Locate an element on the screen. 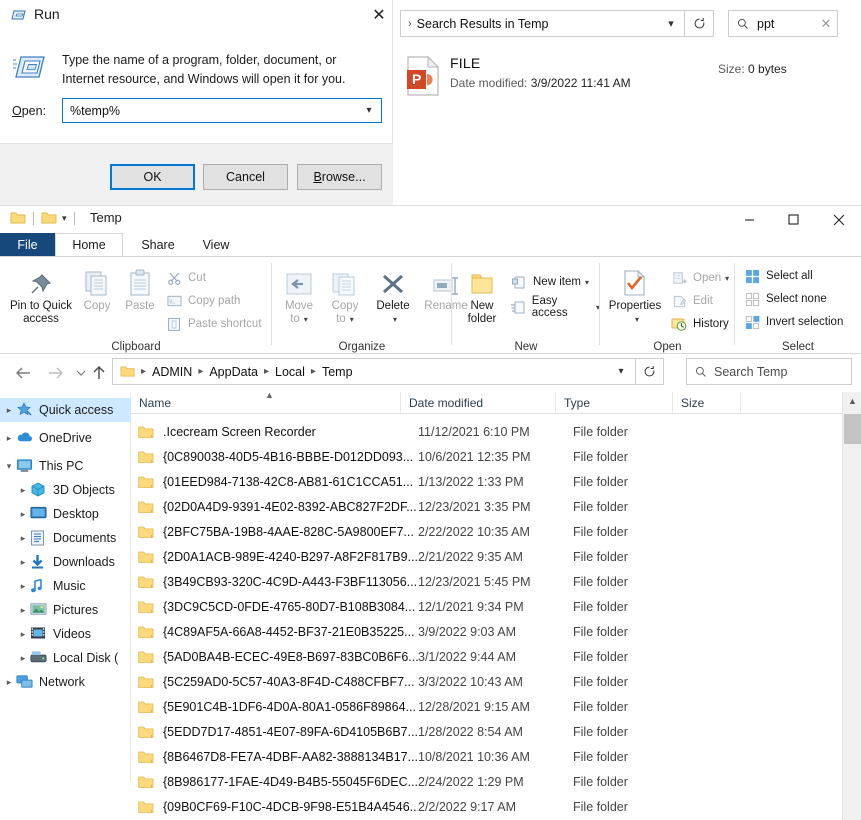  copy-to-button: Copy to ▾ is located at coordinates (345, 294).